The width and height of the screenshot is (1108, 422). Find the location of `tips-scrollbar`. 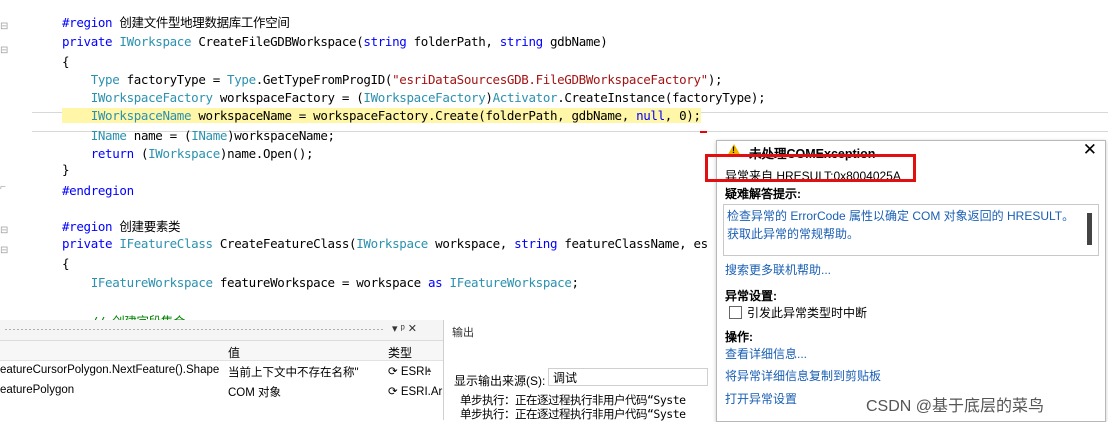

tips-scrollbar is located at coordinates (1089, 229).